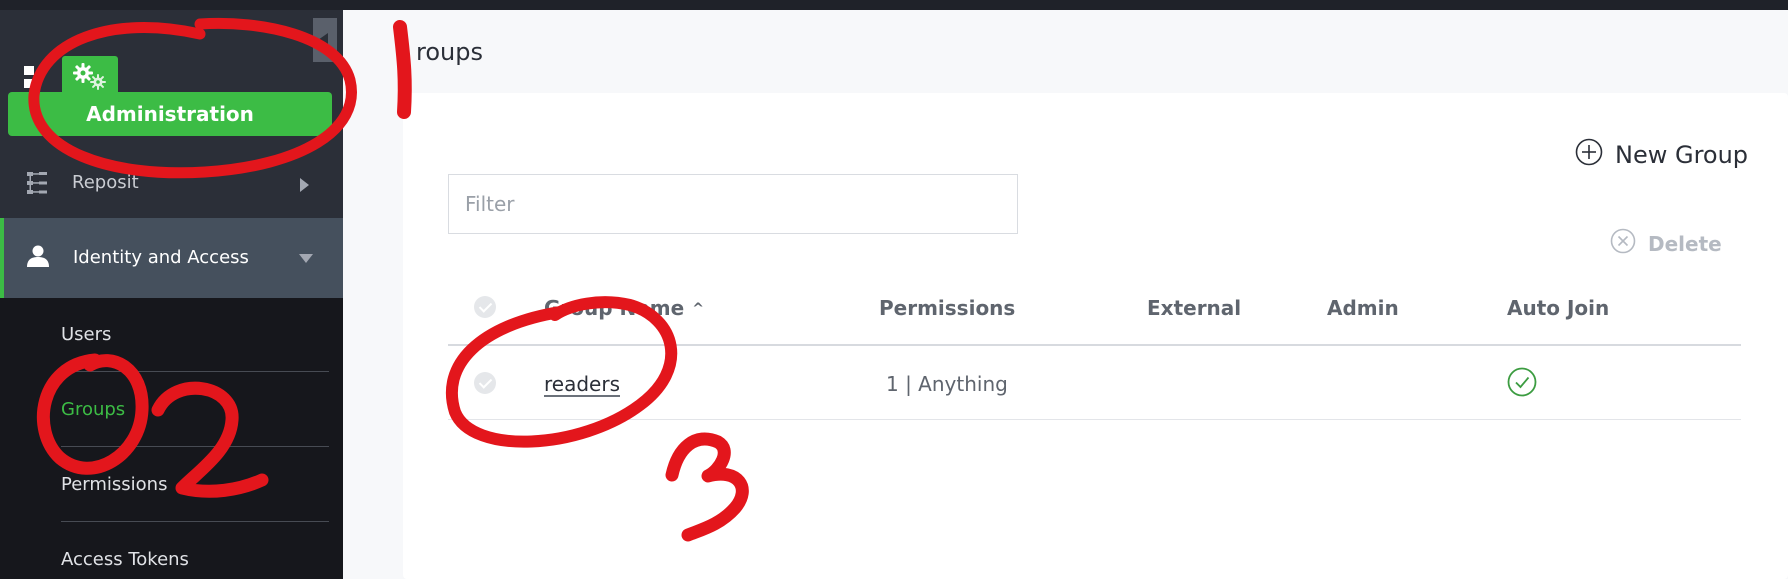 The width and height of the screenshot is (1788, 579). What do you see at coordinates (170, 114) in the screenshot?
I see `administration-button: Administration` at bounding box center [170, 114].